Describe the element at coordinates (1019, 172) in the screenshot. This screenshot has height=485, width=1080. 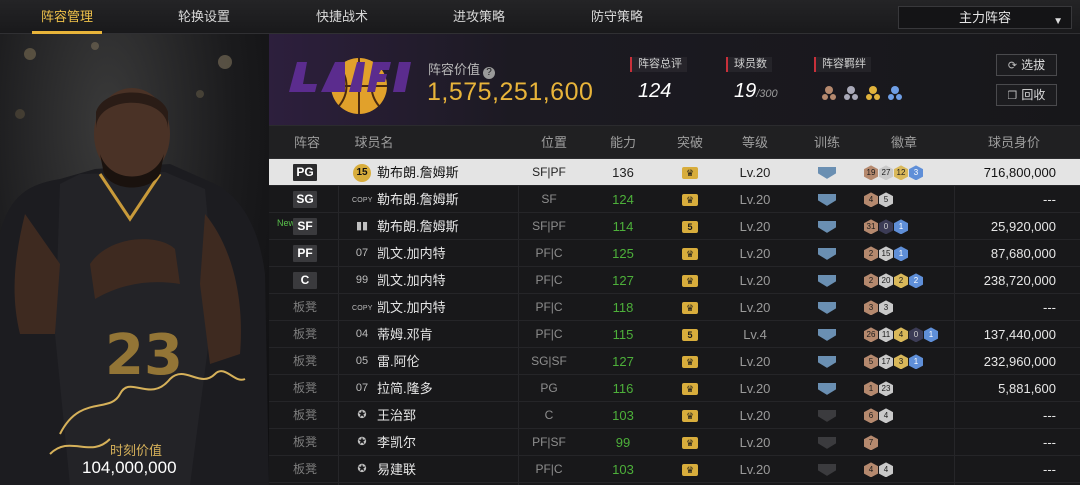
I see `player-worth: 716,800,000` at that location.